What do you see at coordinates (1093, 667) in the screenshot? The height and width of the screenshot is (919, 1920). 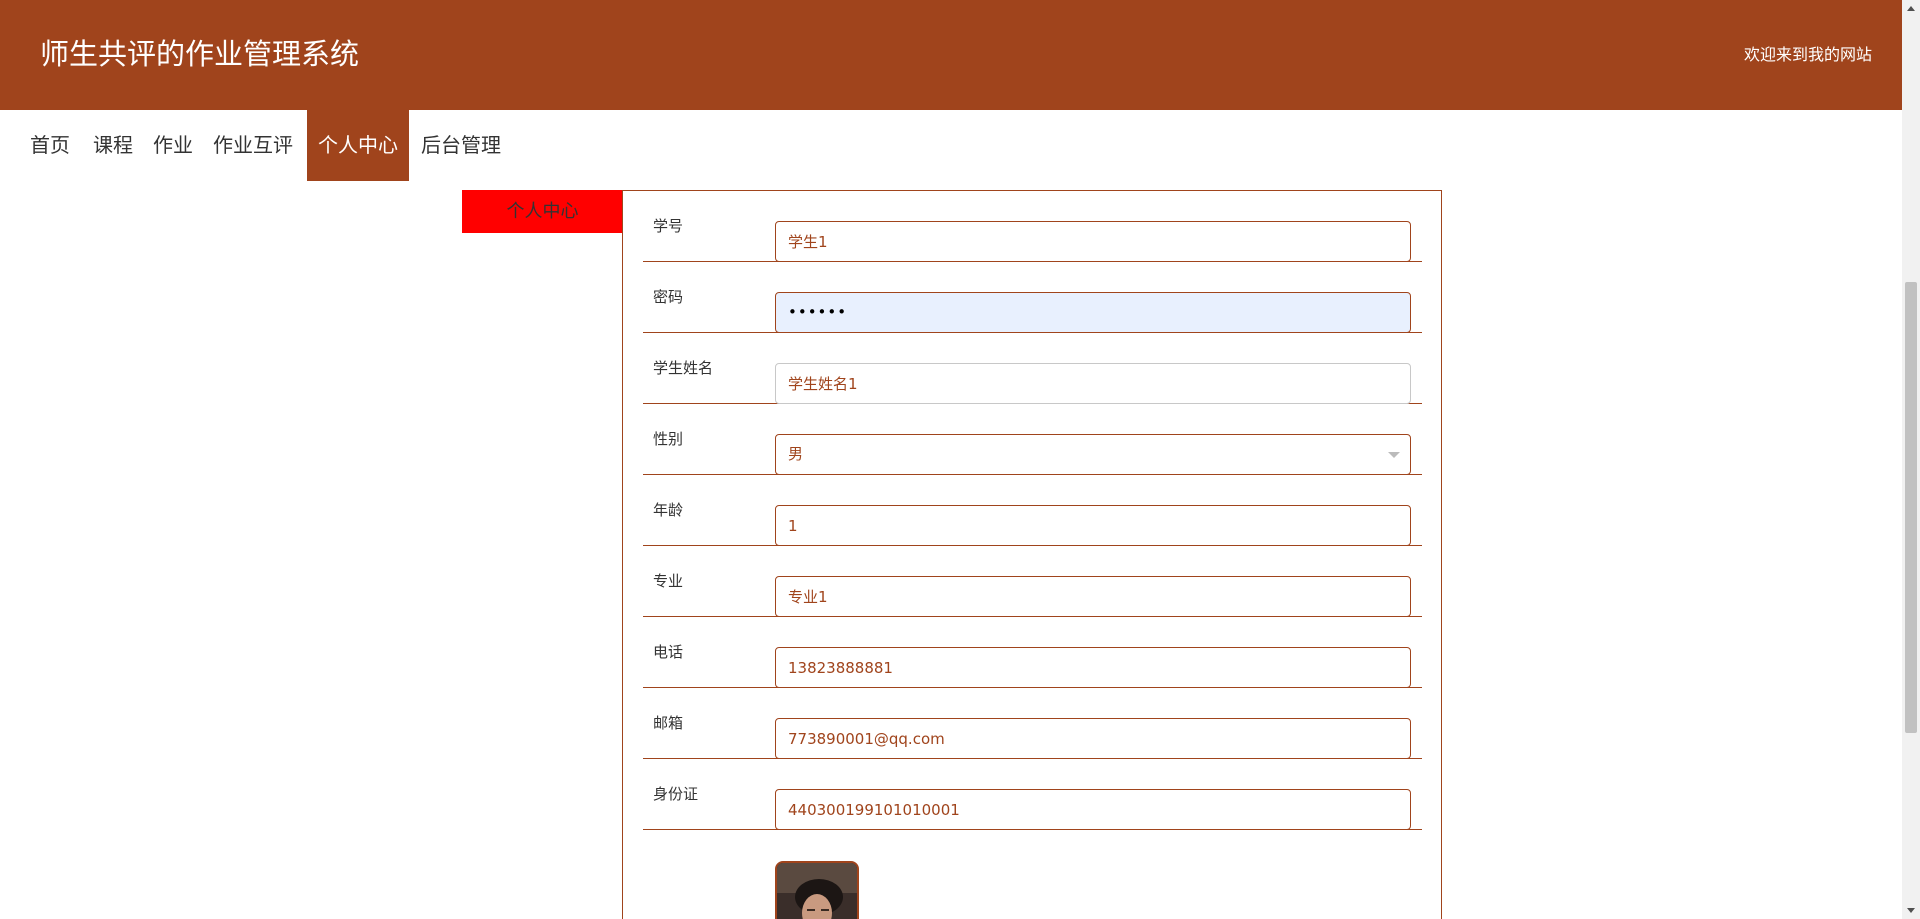 I see `phone-input` at bounding box center [1093, 667].